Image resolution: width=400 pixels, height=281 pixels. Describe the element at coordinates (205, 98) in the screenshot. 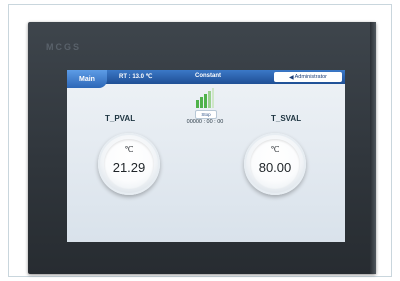

I see `signal-bars-icon` at that location.